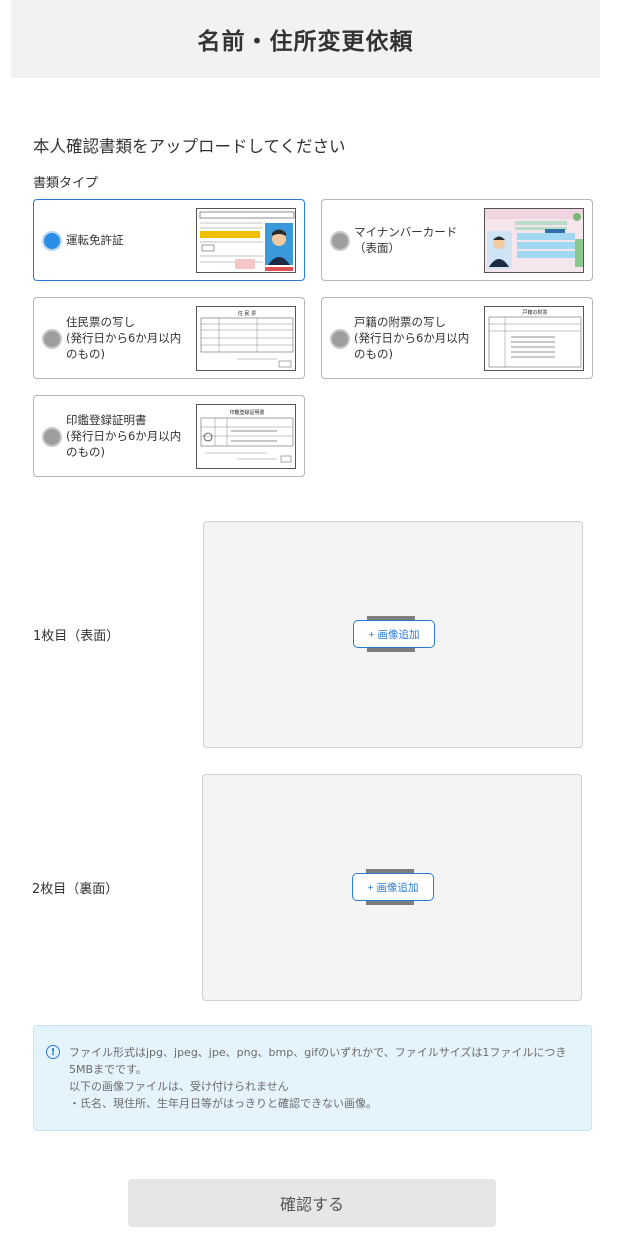 Image resolution: width=617 pixels, height=1250 pixels. What do you see at coordinates (169, 240) in the screenshot?
I see `doc-option-drivers-license: 運転免許証` at bounding box center [169, 240].